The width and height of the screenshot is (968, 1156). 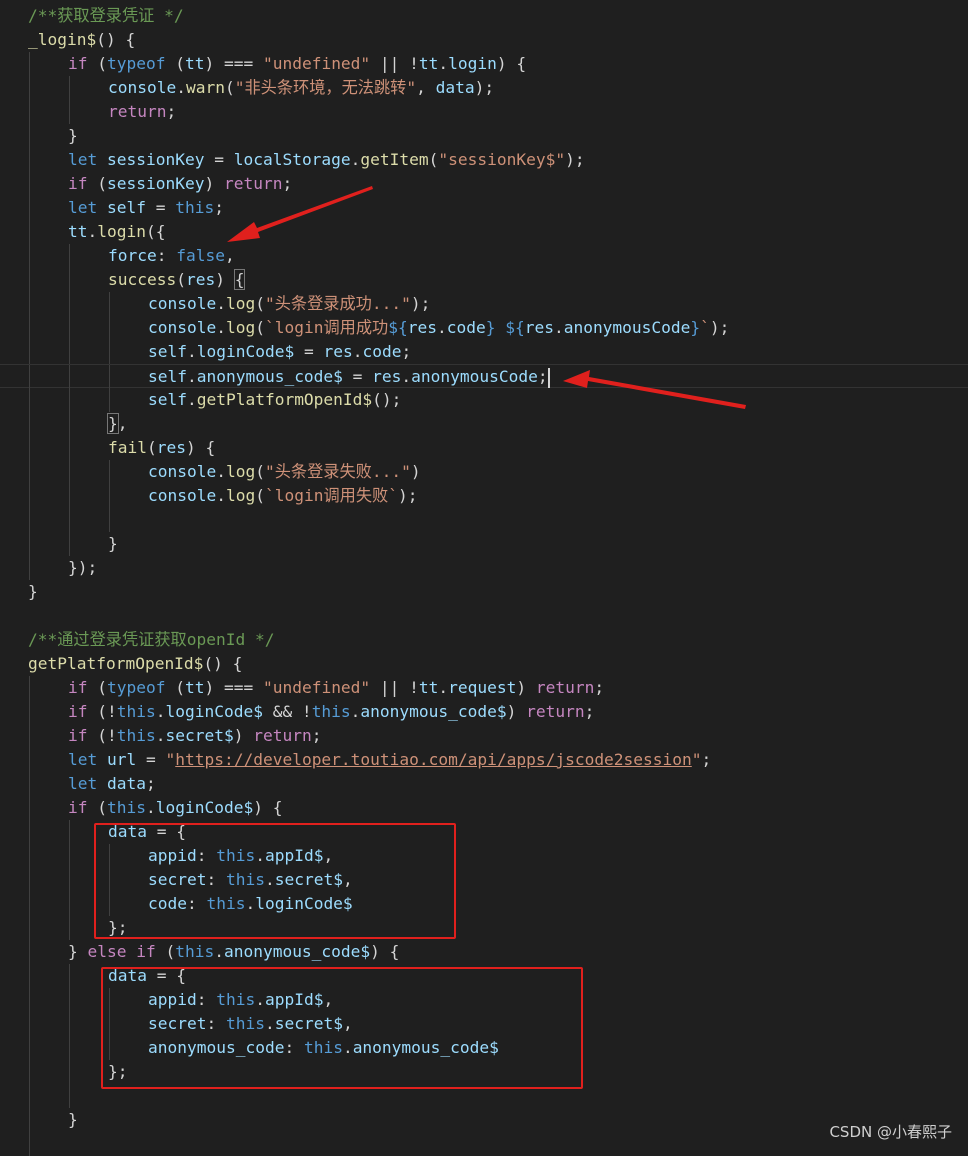 What do you see at coordinates (484, 40) in the screenshot?
I see `code-line: _login$() {` at bounding box center [484, 40].